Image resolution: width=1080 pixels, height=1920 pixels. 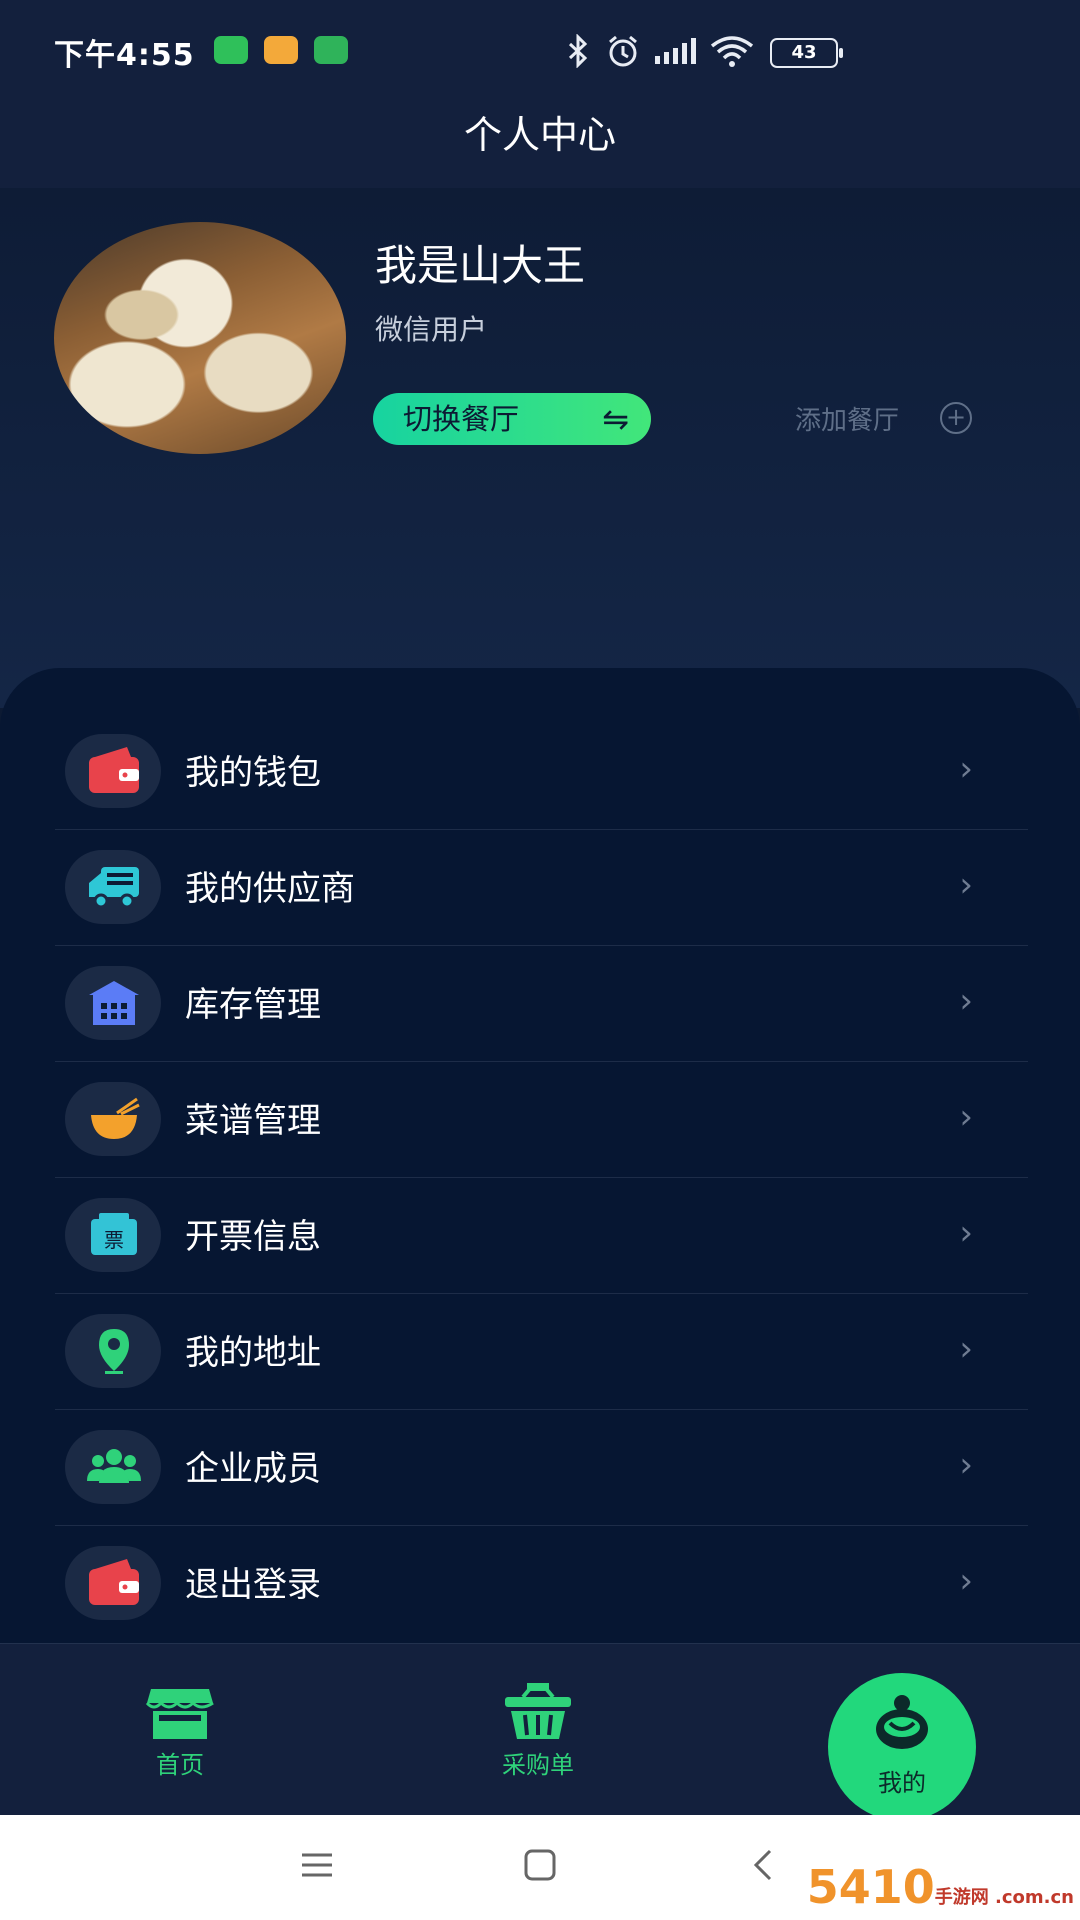 I want to click on tab-home: 首页, so click(x=180, y=1729).